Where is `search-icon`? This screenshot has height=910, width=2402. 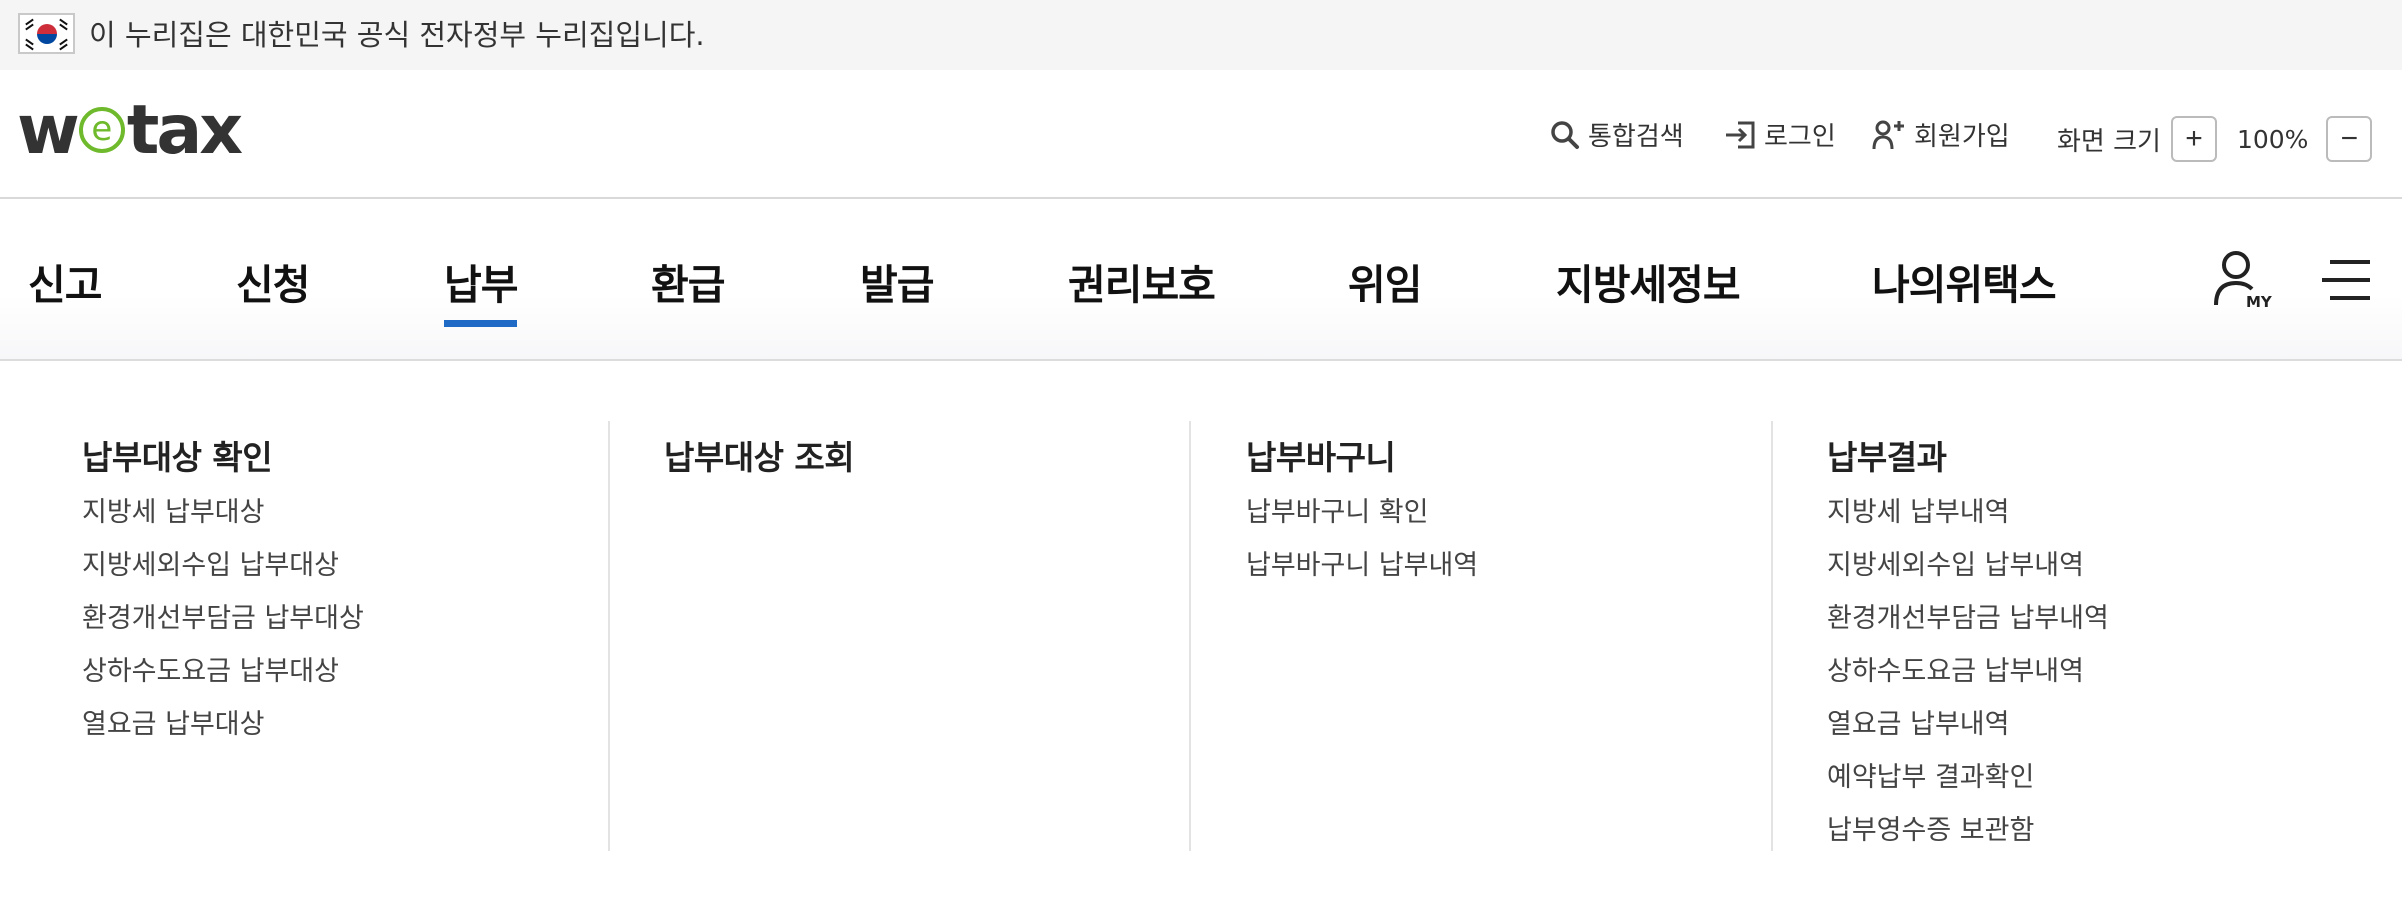 search-icon is located at coordinates (1565, 134).